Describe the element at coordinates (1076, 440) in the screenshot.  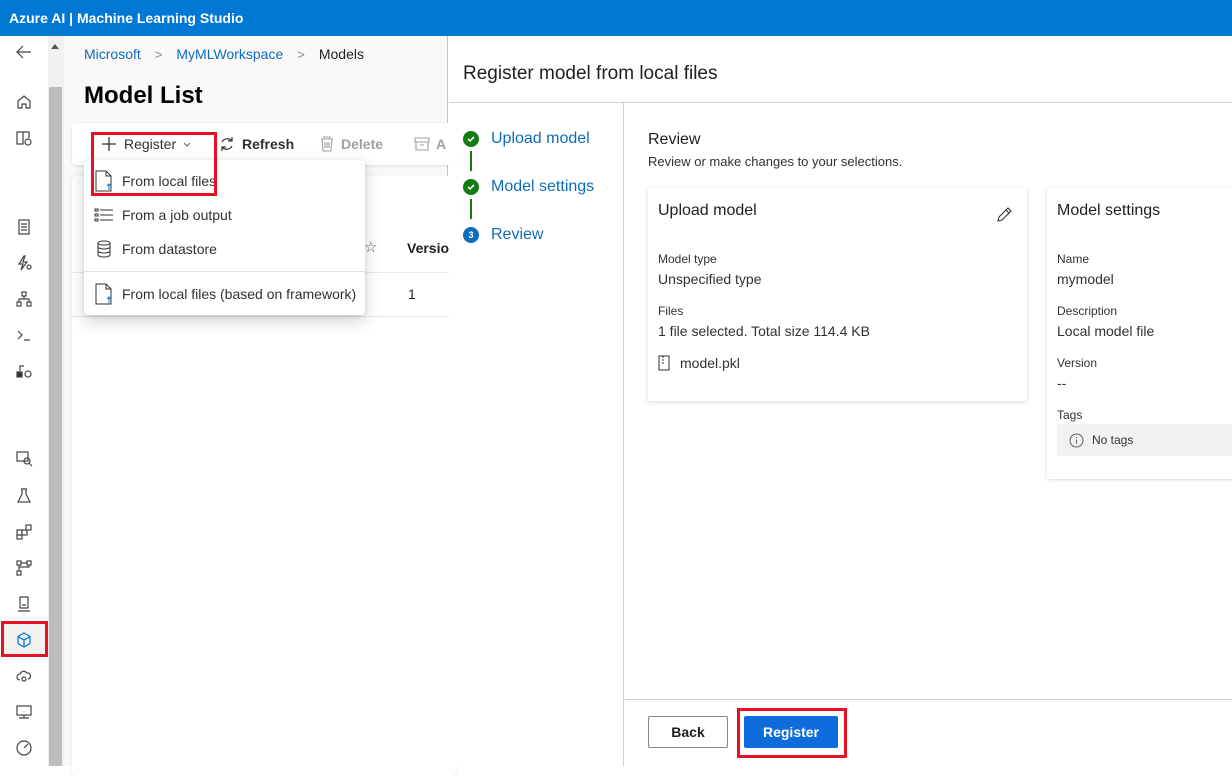
I see `info-icon` at that location.